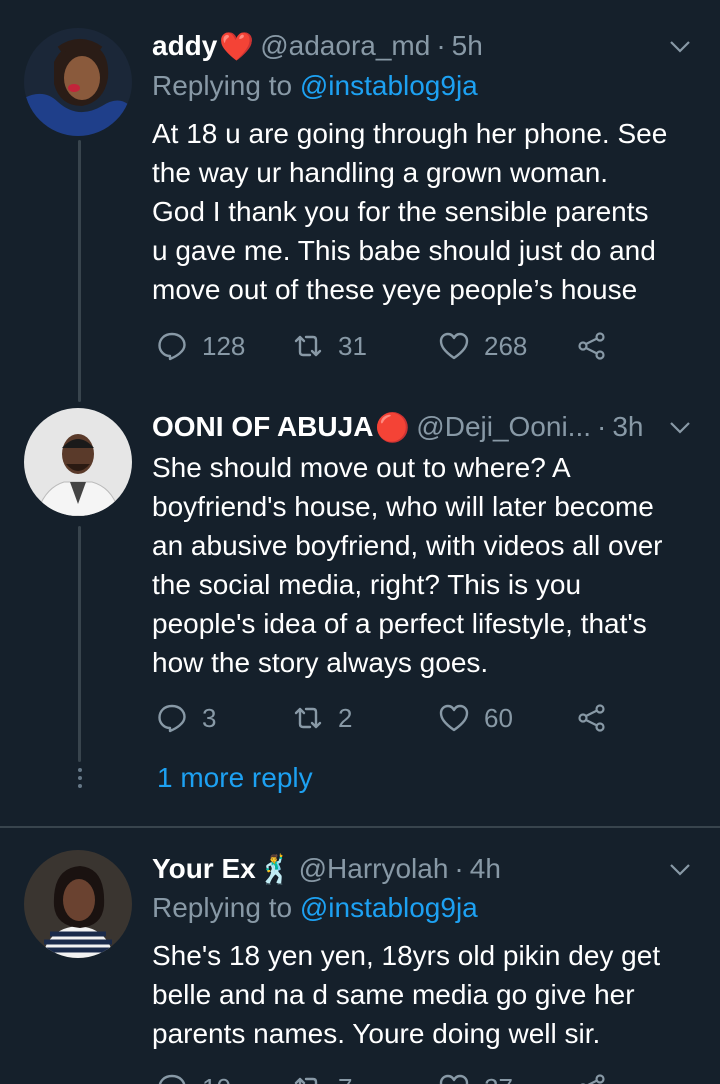  What do you see at coordinates (391, 1076) in the screenshot?
I see `tweet-actions: 10 7 27` at bounding box center [391, 1076].